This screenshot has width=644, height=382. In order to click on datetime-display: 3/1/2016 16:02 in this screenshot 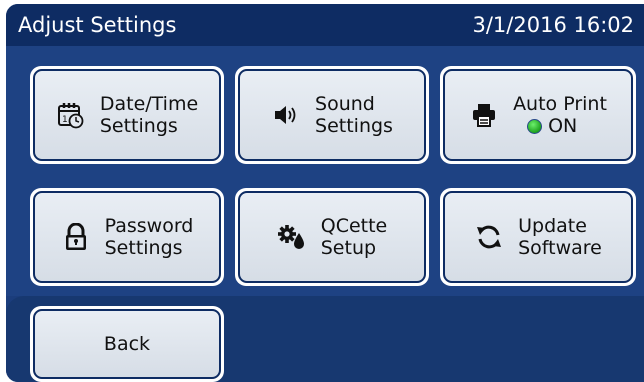, I will do `click(553, 25)`.